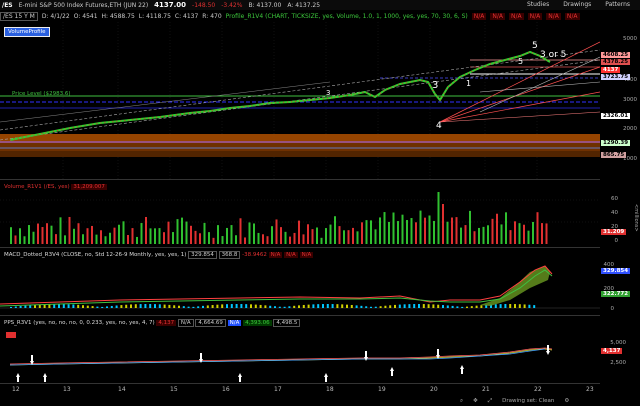 The width and height of the screenshot is (640, 406). Describe the element at coordinates (257, 323) in the screenshot. I see `pps-value: 4,393.06` at that location.